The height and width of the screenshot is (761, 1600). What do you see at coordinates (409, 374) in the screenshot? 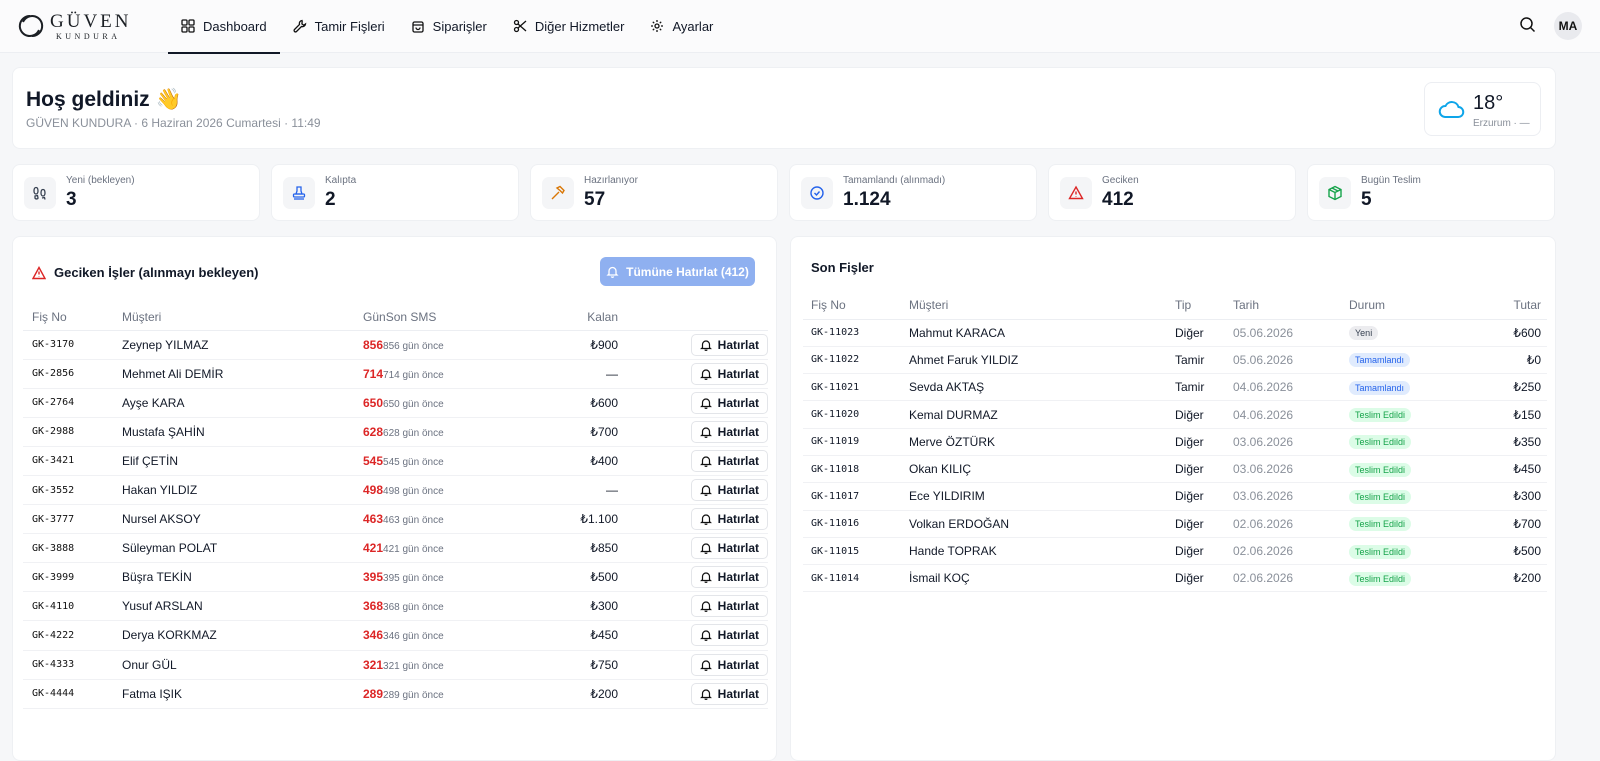
I see `days-cell: 714714 gün önce` at bounding box center [409, 374].